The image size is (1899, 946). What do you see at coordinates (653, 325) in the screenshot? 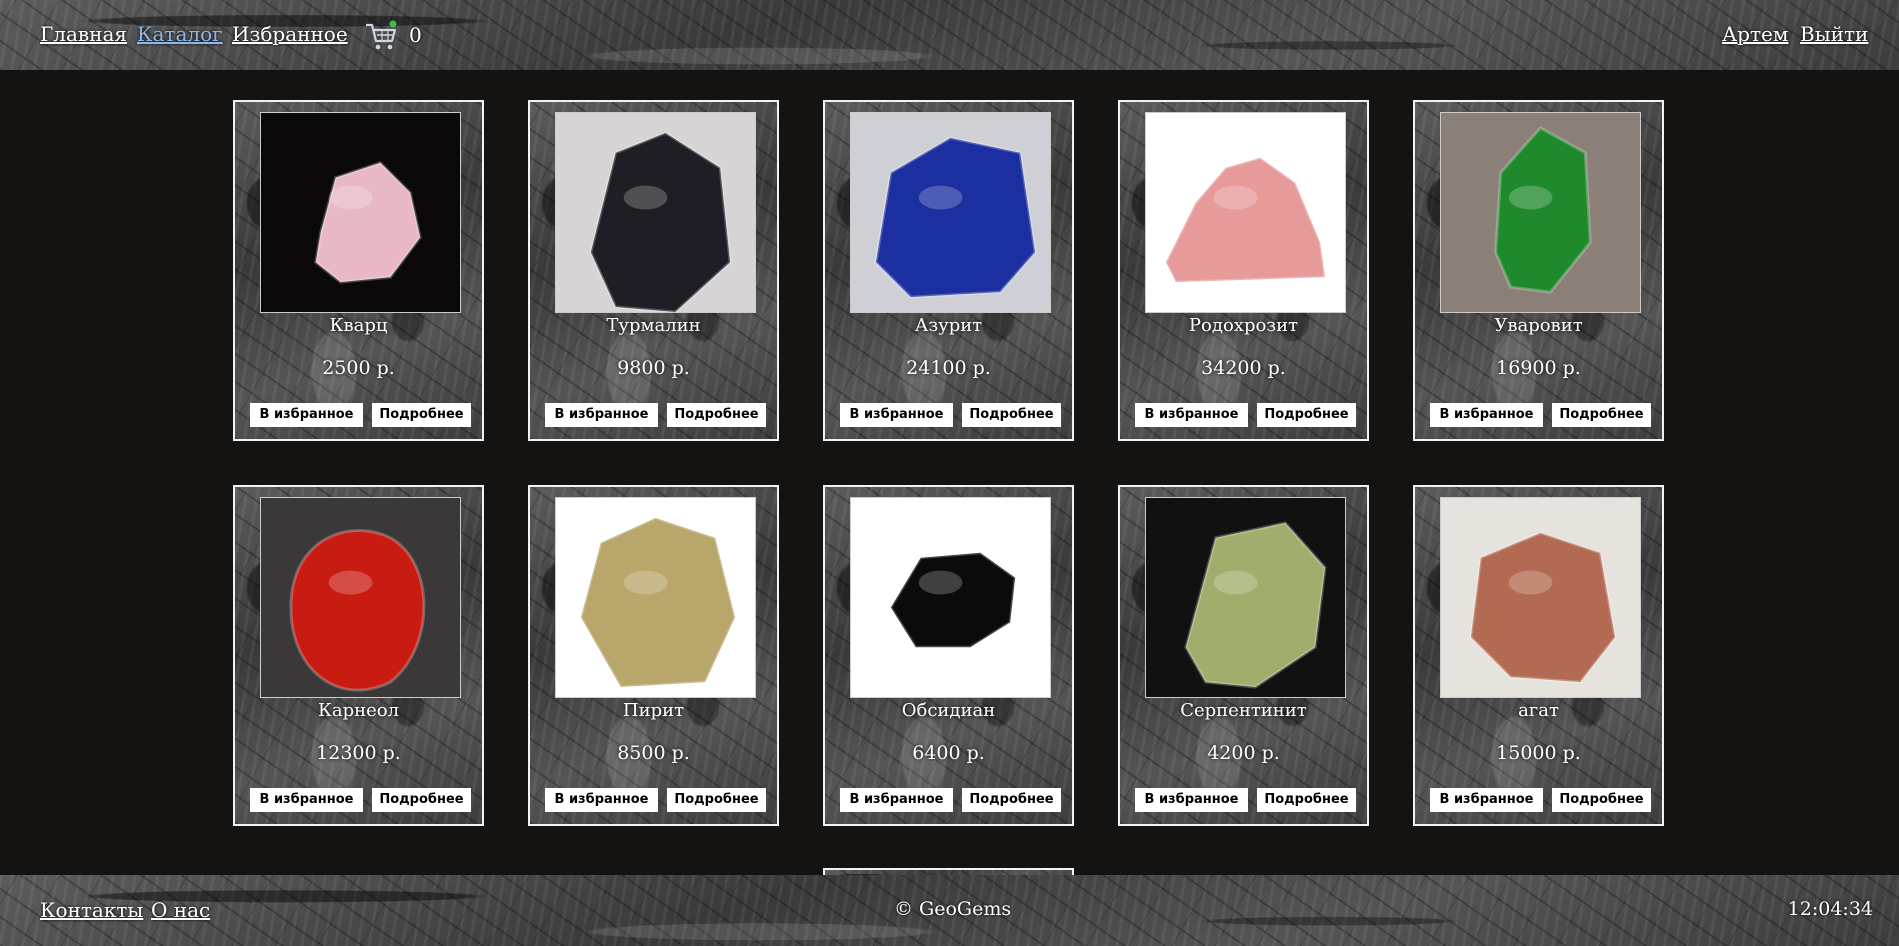
I see `product-name: Турмалин` at bounding box center [653, 325].